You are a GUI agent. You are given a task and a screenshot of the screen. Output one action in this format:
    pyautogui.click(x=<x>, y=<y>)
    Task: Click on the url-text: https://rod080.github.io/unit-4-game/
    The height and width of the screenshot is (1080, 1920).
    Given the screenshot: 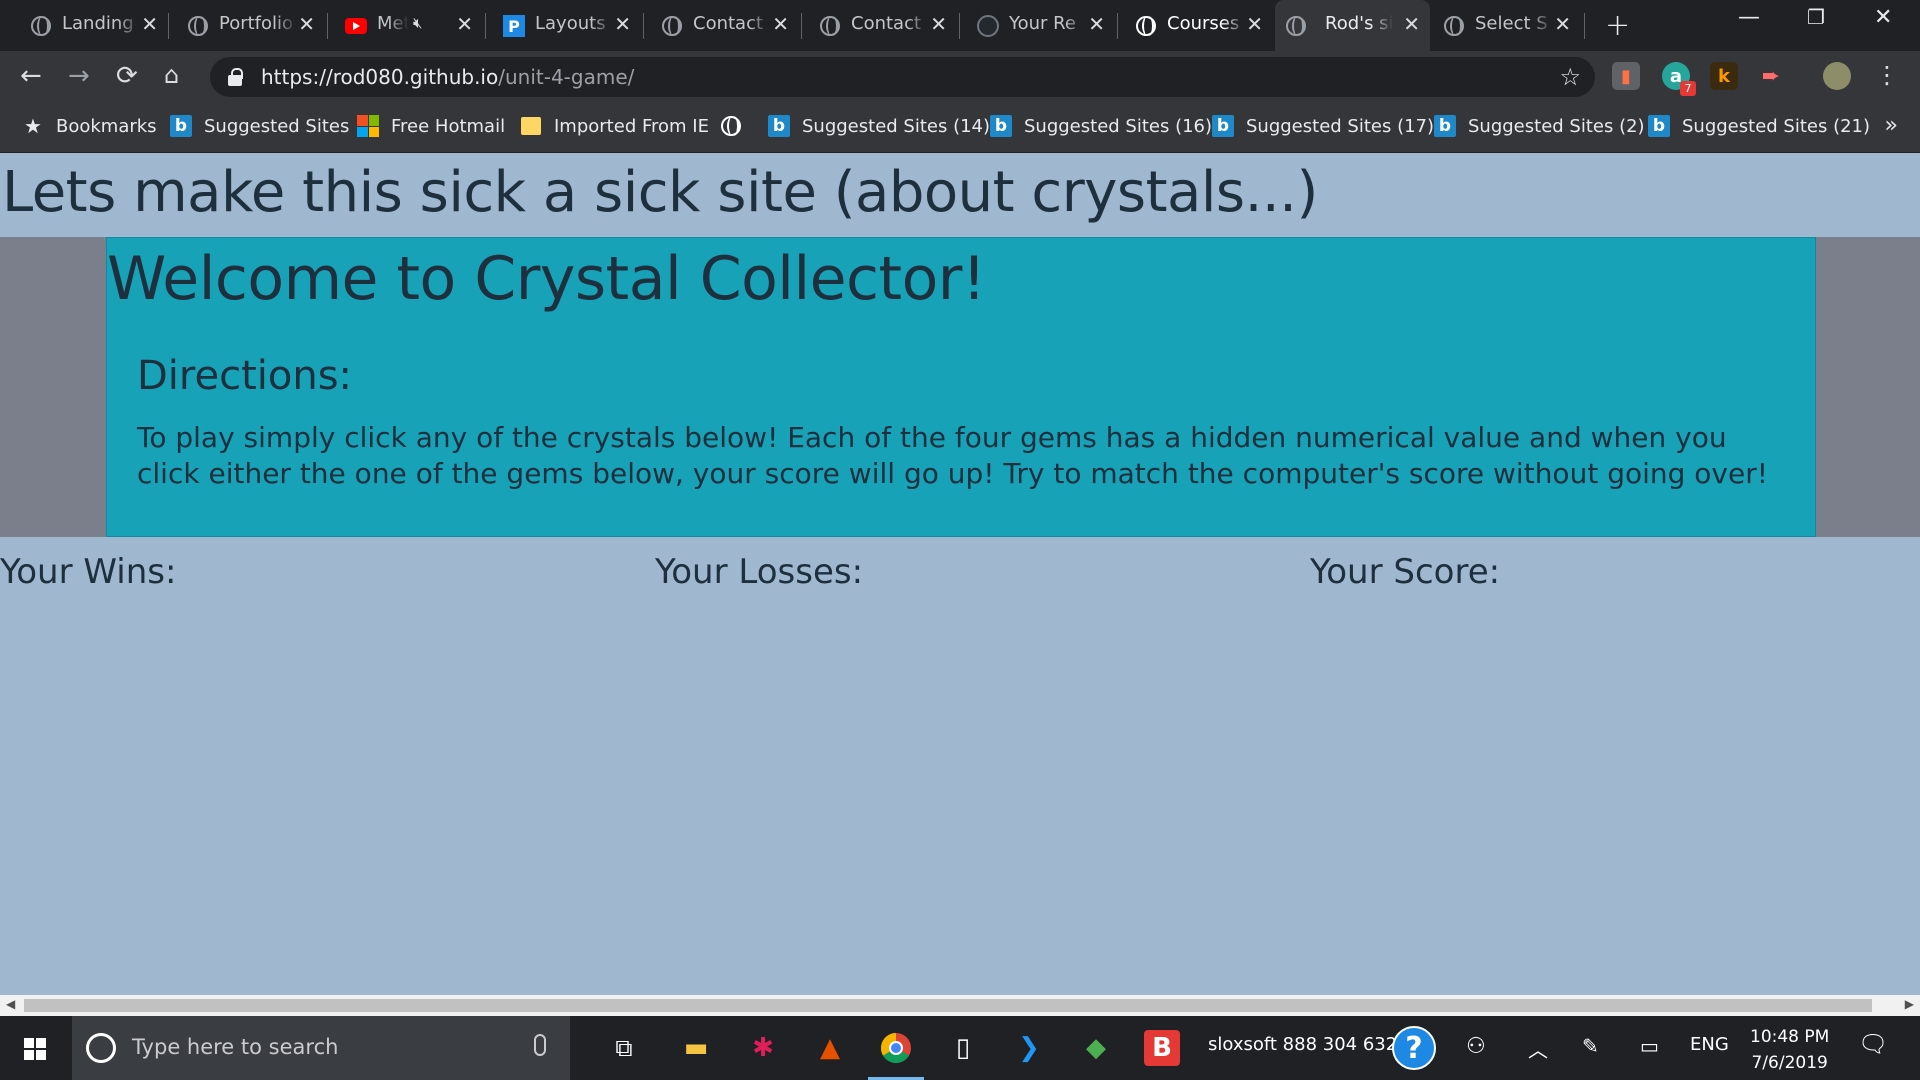 What is the action you would take?
    pyautogui.click(x=447, y=77)
    